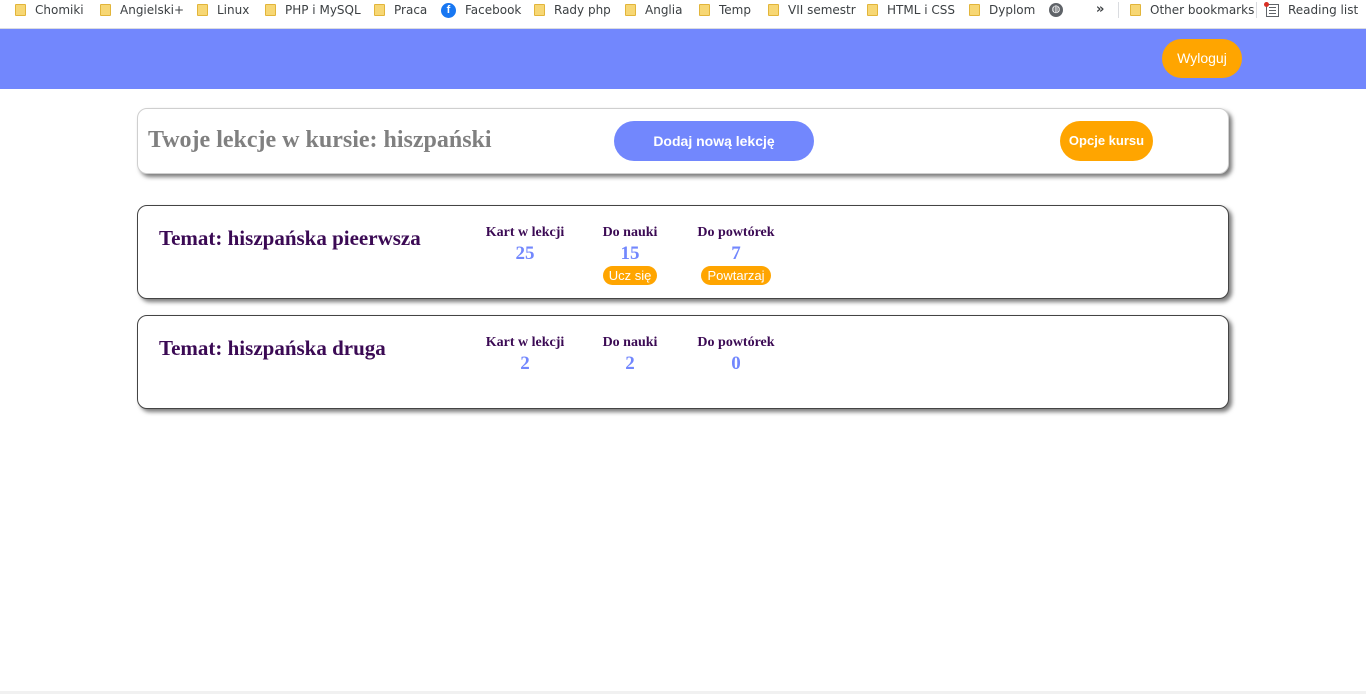  Describe the element at coordinates (411, 10) in the screenshot. I see `bookmark-label: Praca` at that location.